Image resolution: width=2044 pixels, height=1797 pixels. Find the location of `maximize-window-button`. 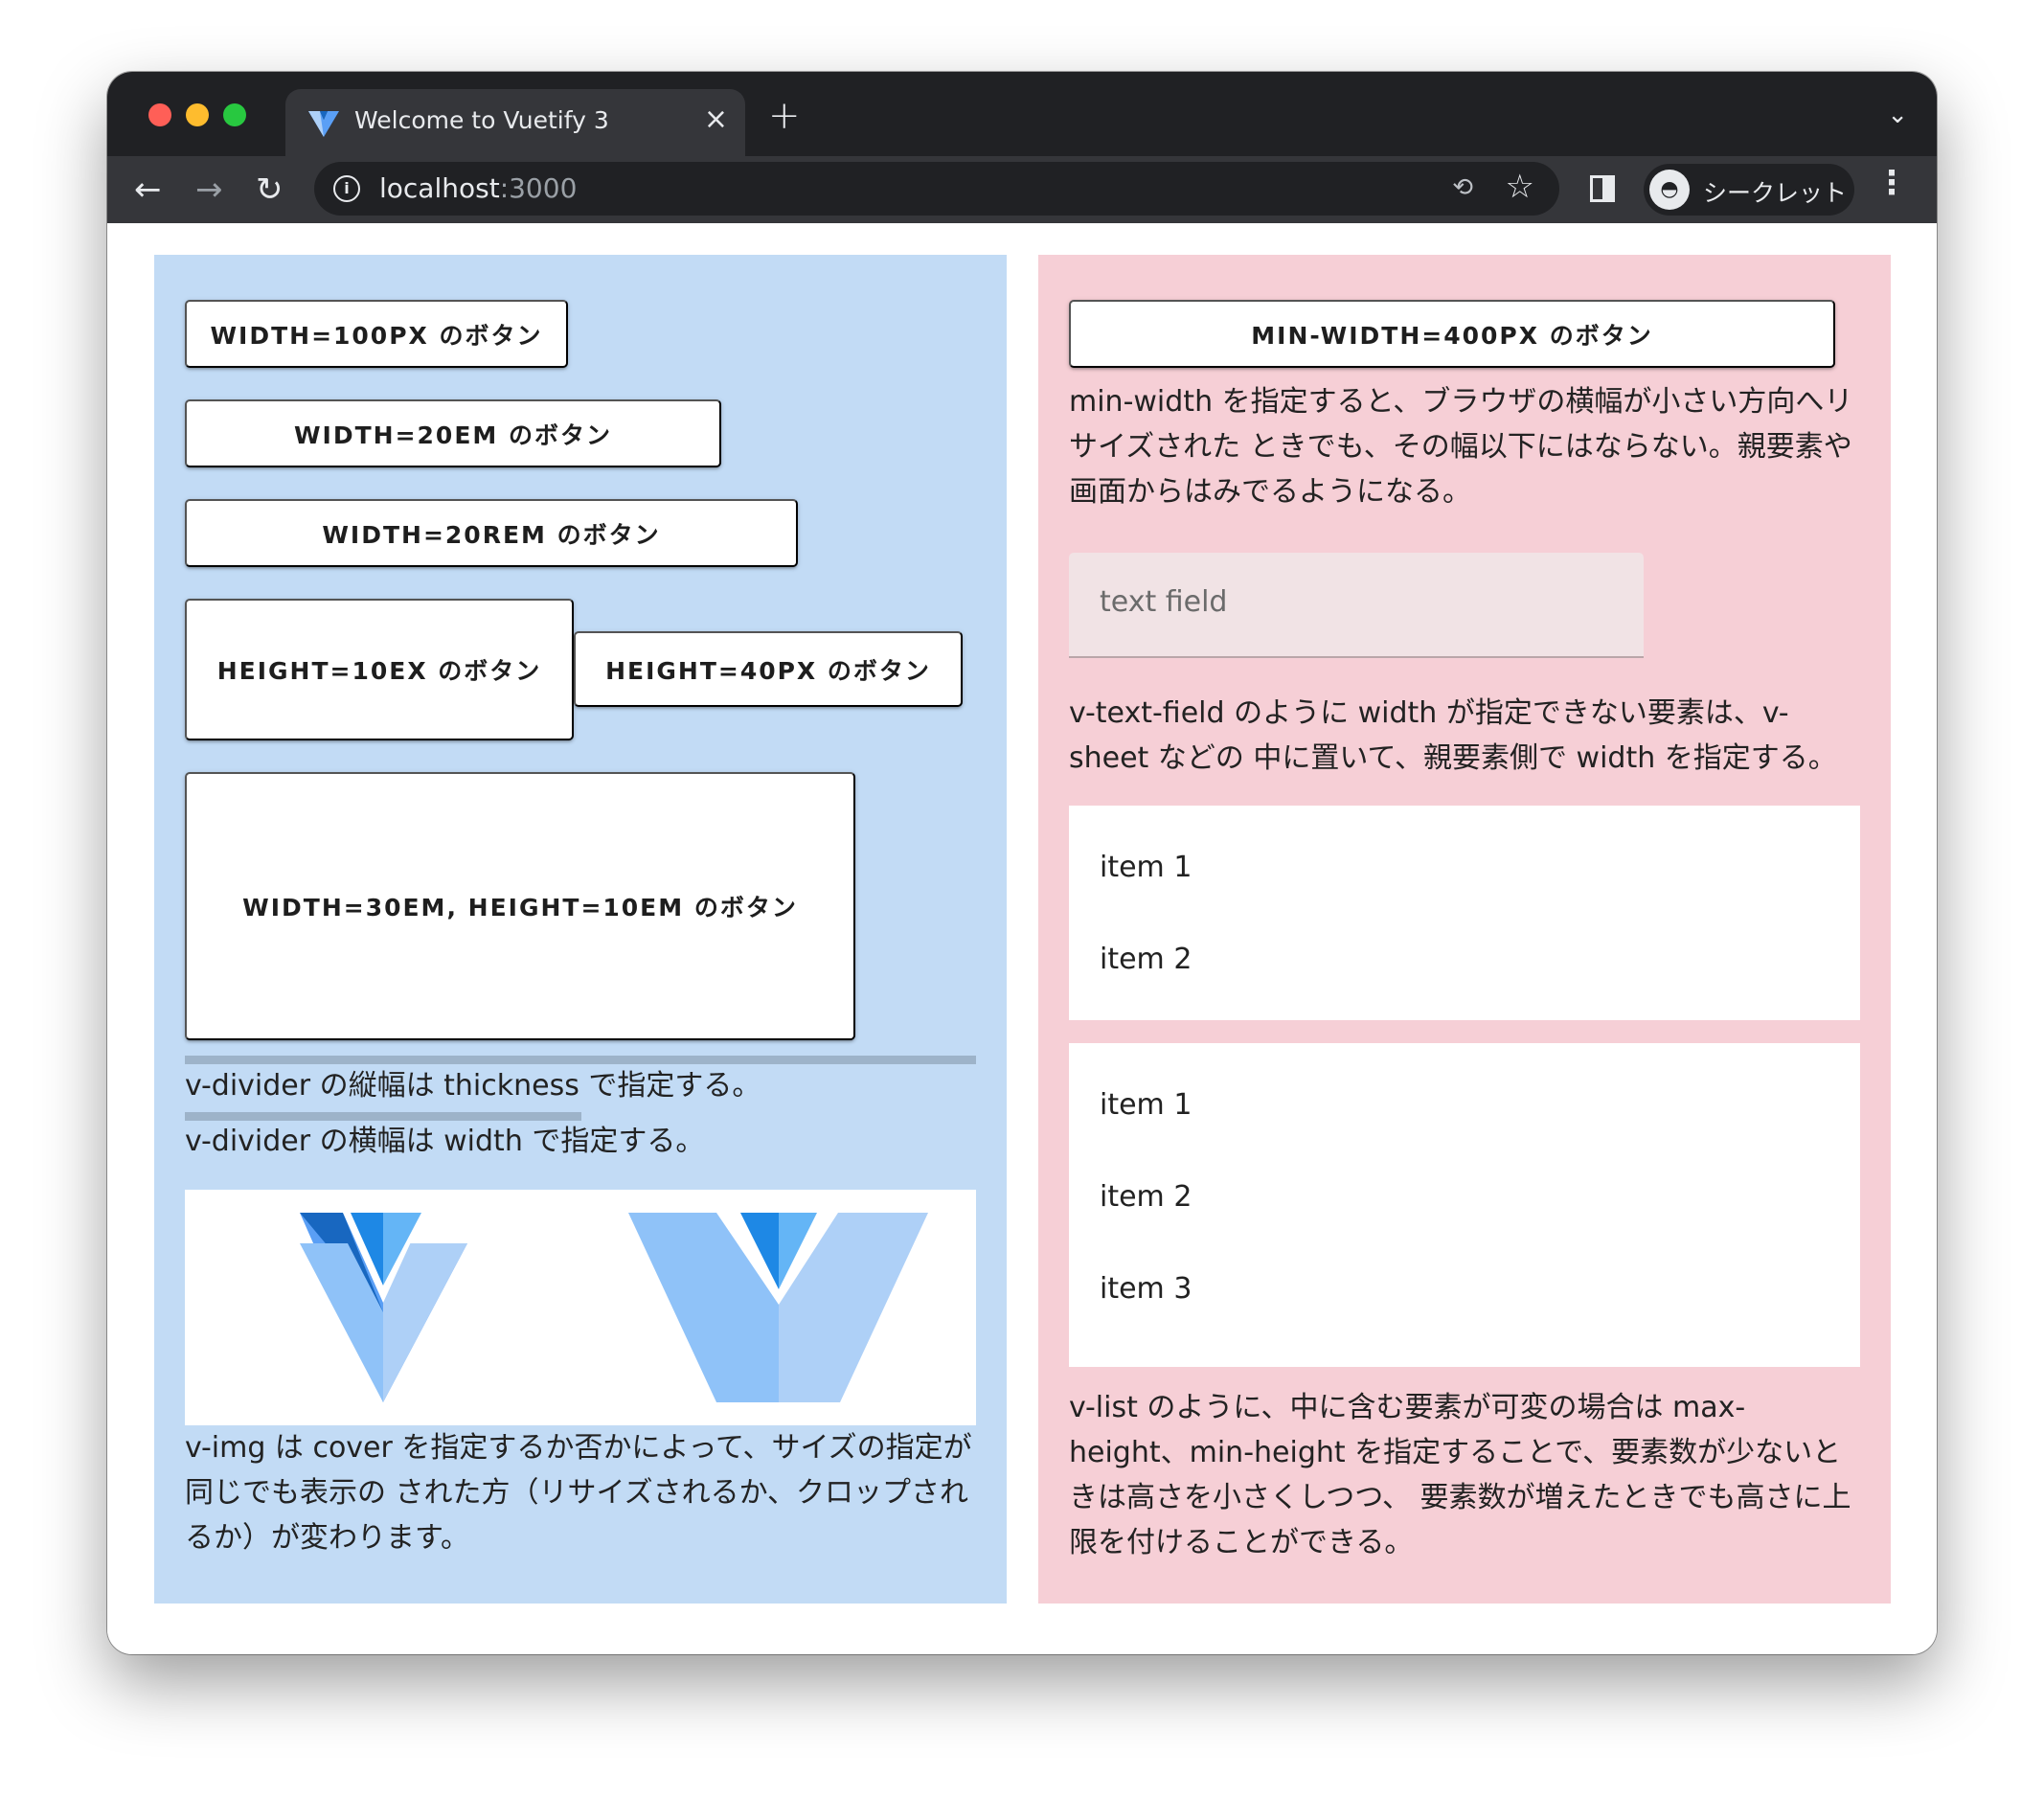

maximize-window-button is located at coordinates (235, 114).